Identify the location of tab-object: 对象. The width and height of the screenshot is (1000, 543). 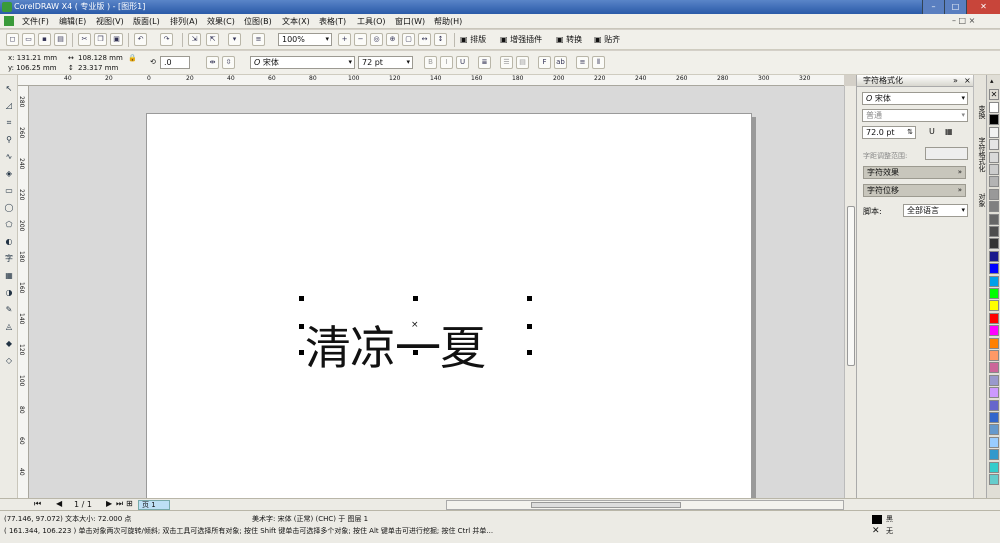
(980, 200).